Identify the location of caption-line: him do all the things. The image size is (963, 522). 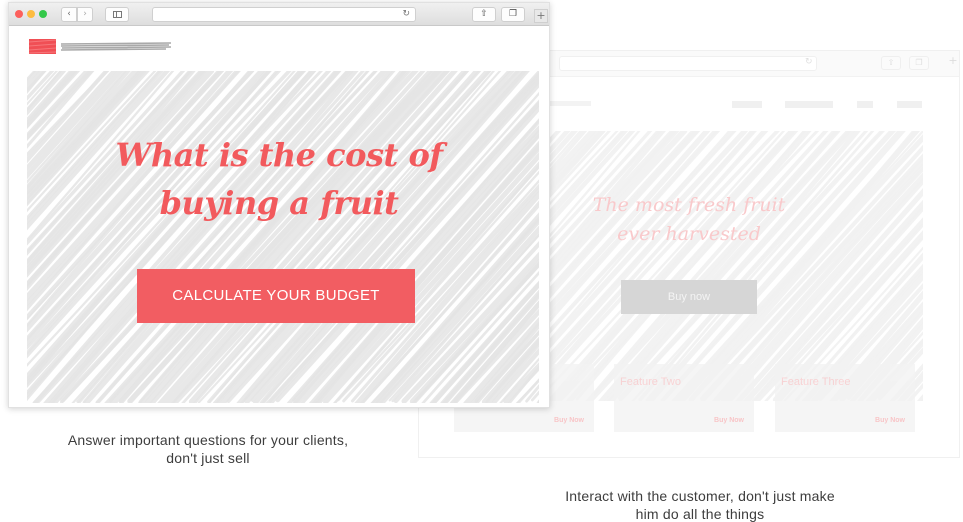
(700, 514).